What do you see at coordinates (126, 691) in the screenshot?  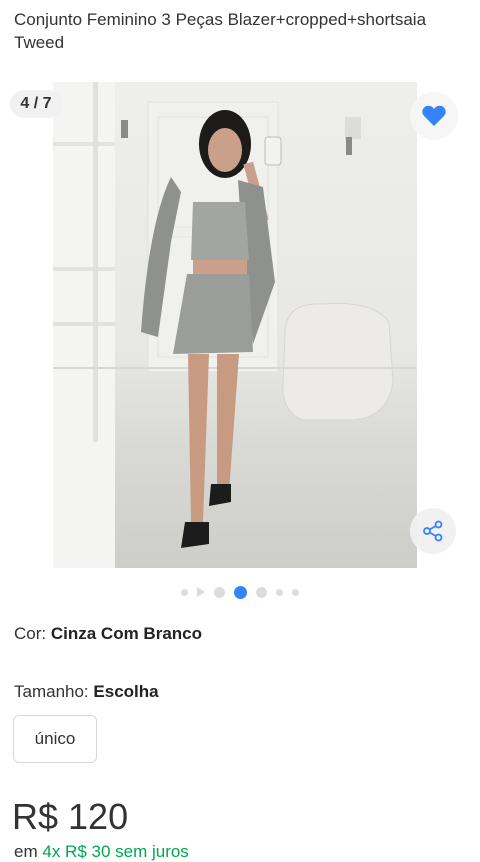 I see `size-value: Escolha` at bounding box center [126, 691].